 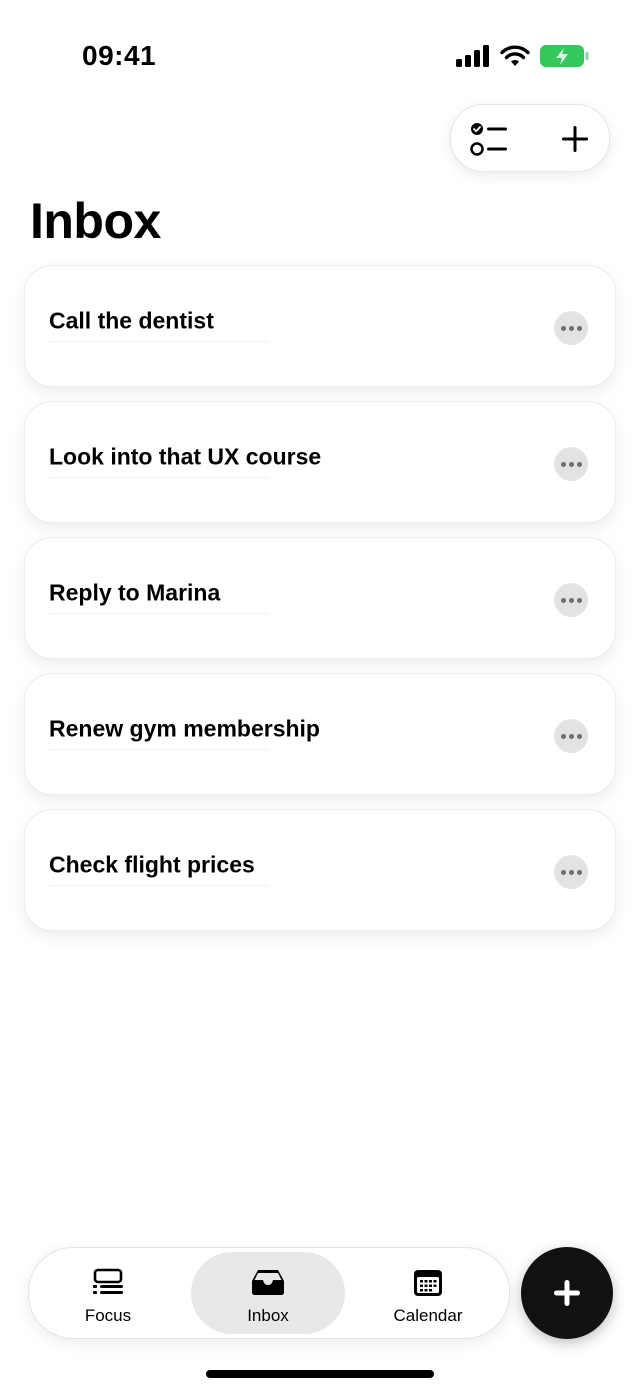 What do you see at coordinates (320, 598) in the screenshot?
I see `task-card: Reply to Marina` at bounding box center [320, 598].